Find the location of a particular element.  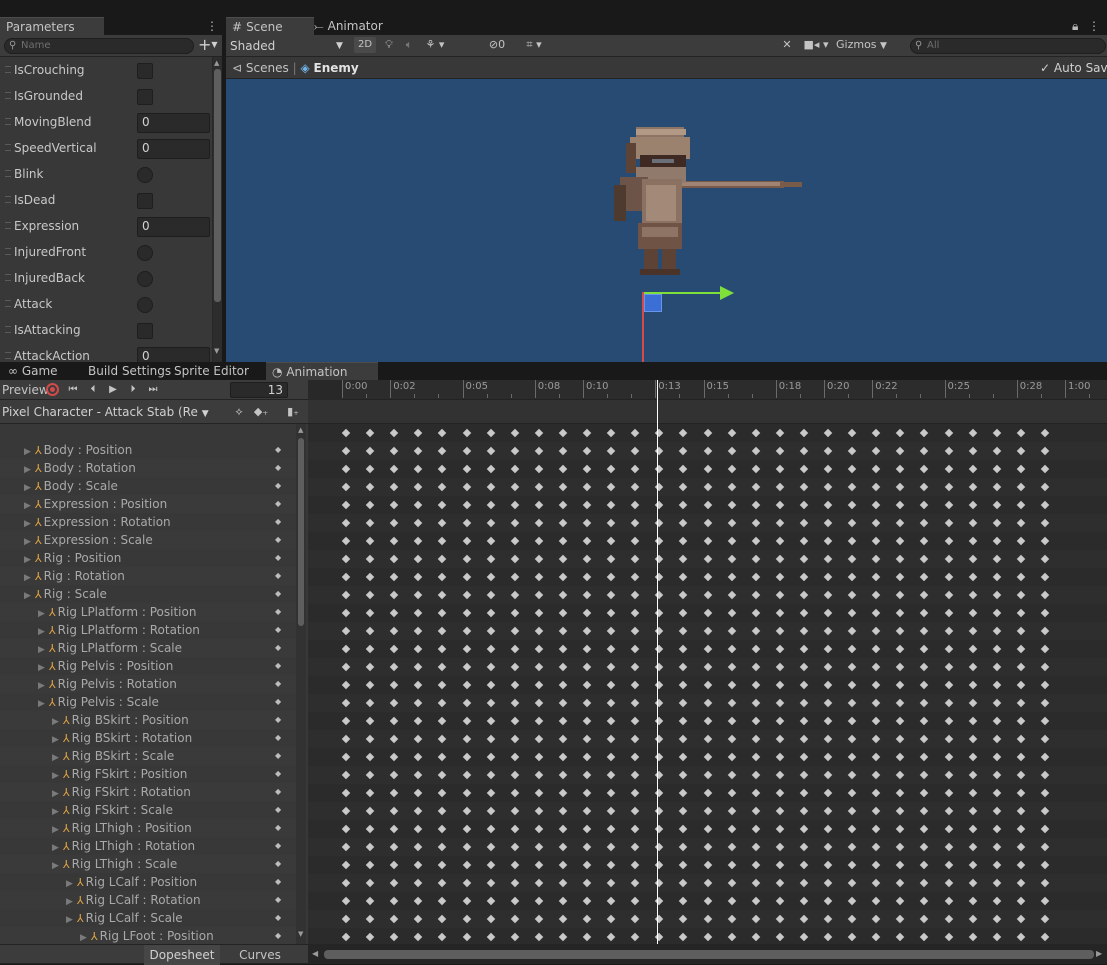

property-scrollbar: ▲ ▼ is located at coordinates (301, 684).